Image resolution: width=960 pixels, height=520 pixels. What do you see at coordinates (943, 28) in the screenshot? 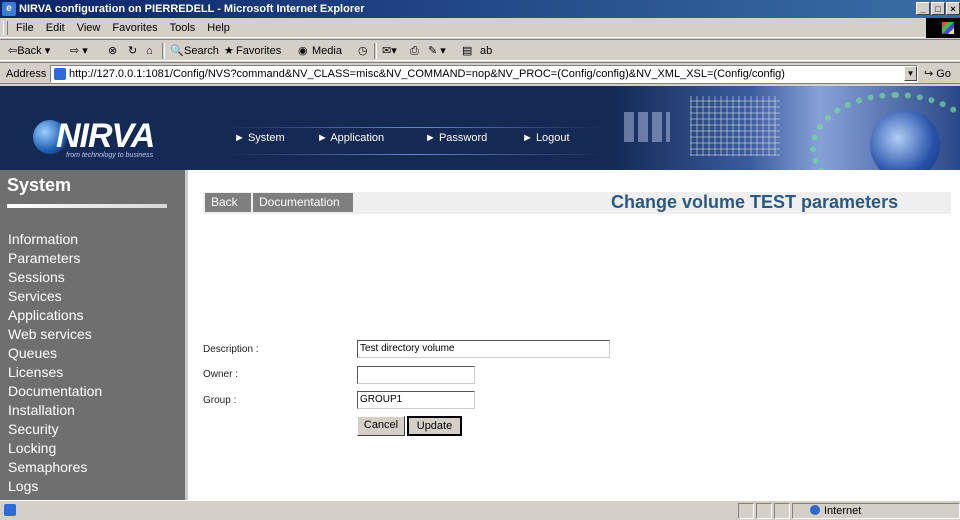
I see `windows-flag-icon` at bounding box center [943, 28].